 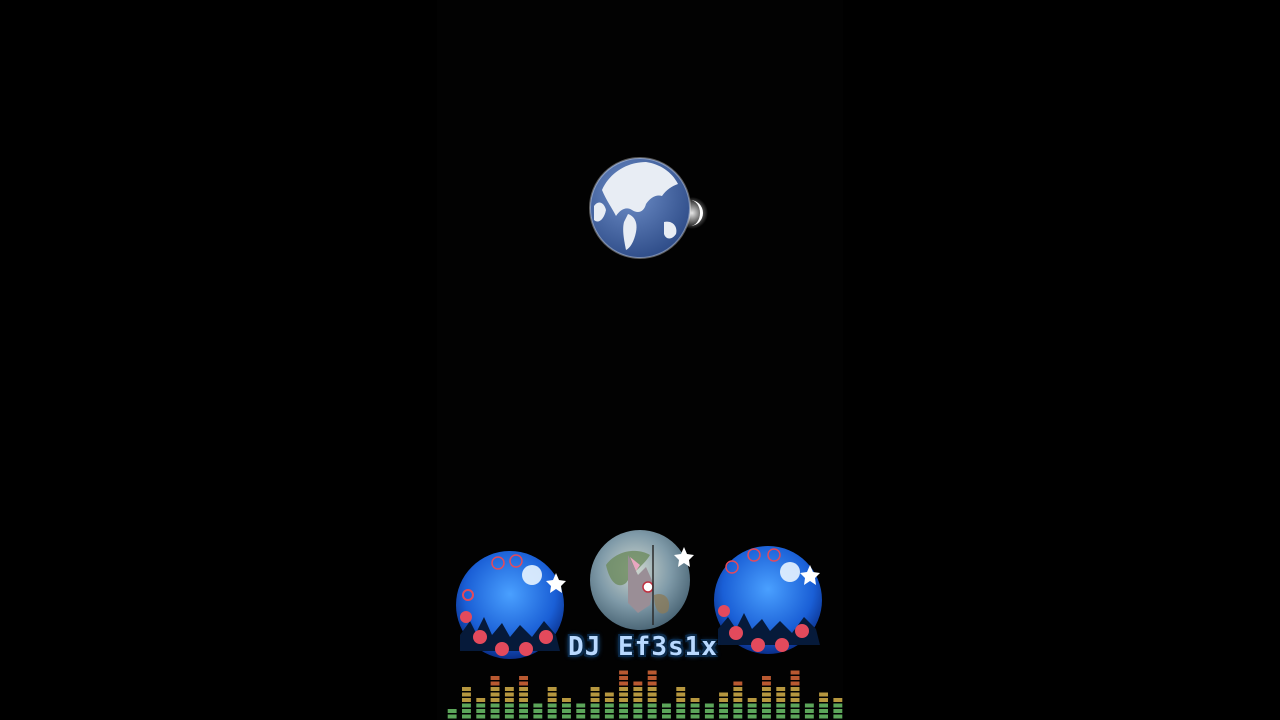 I want to click on dj-name-label: DJ Ef3s1x, so click(x=643, y=647).